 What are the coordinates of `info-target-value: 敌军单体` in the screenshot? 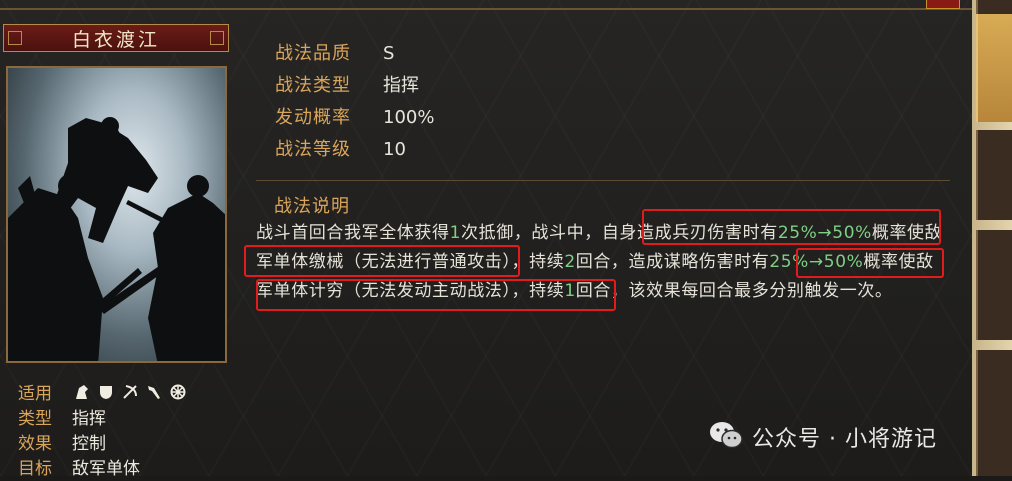 It's located at (106, 469).